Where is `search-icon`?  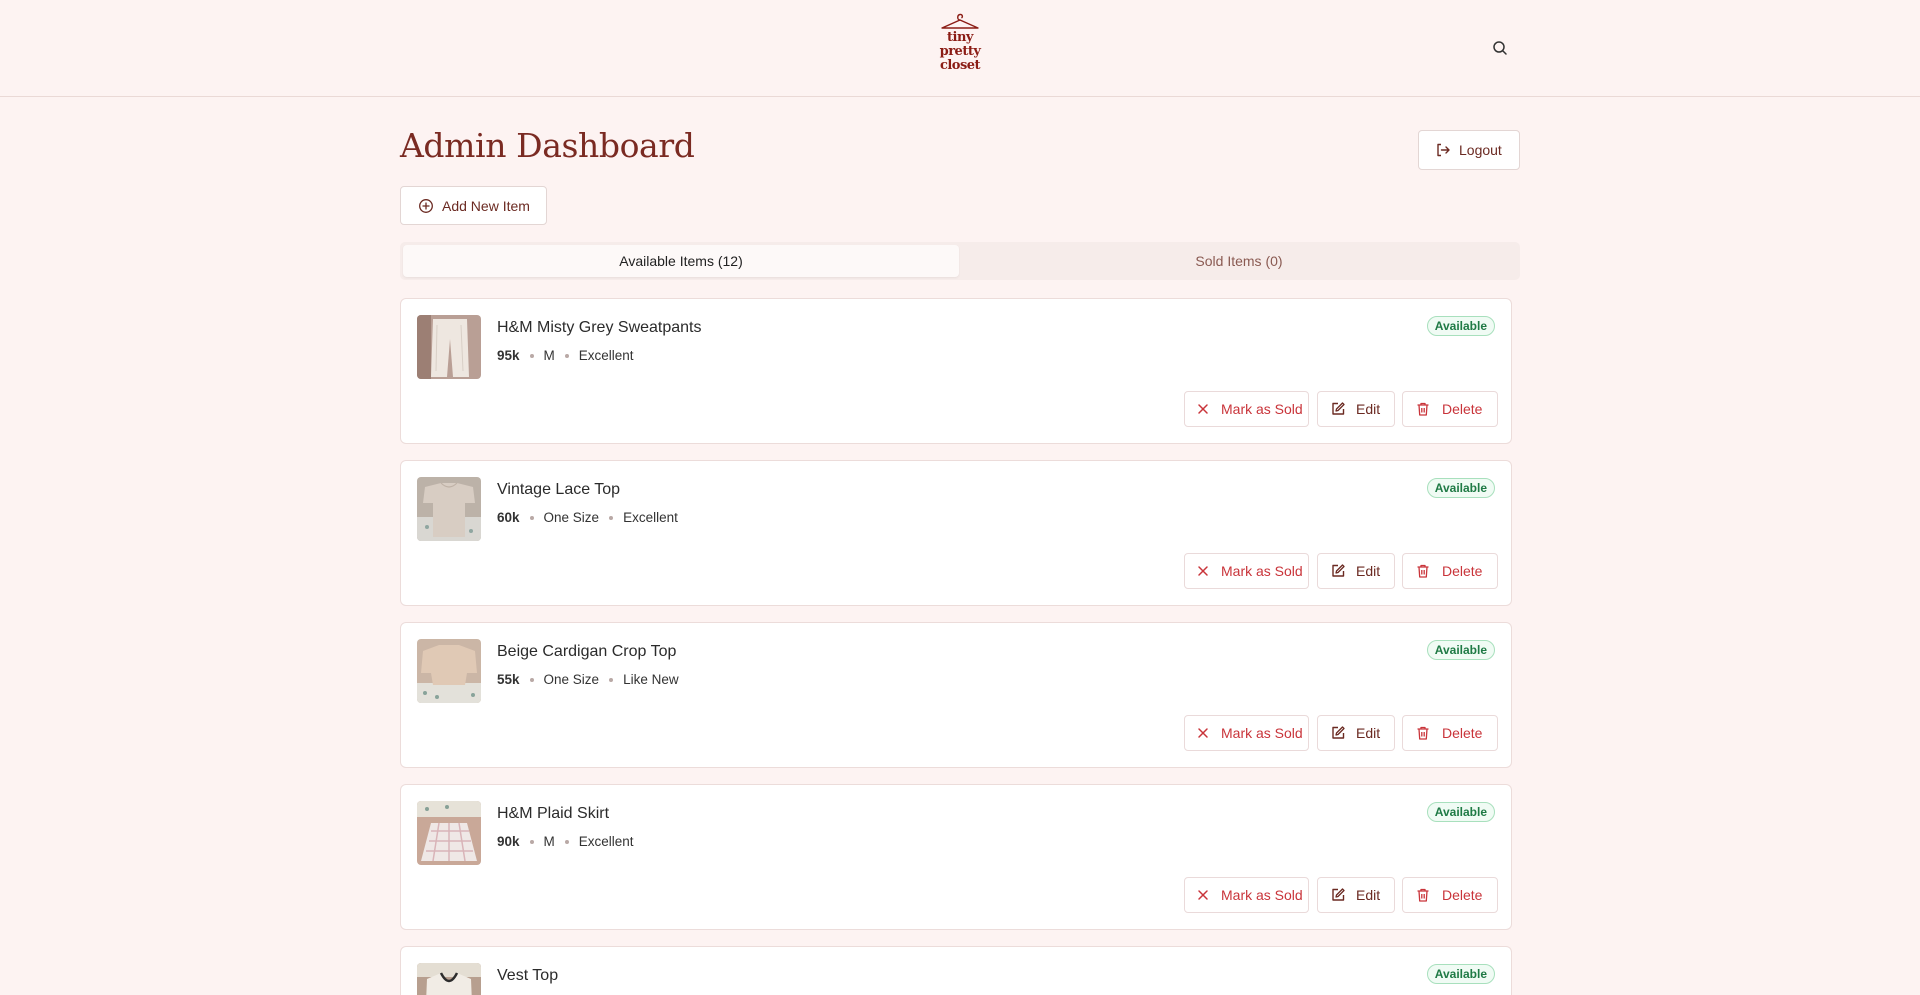 search-icon is located at coordinates (1500, 48).